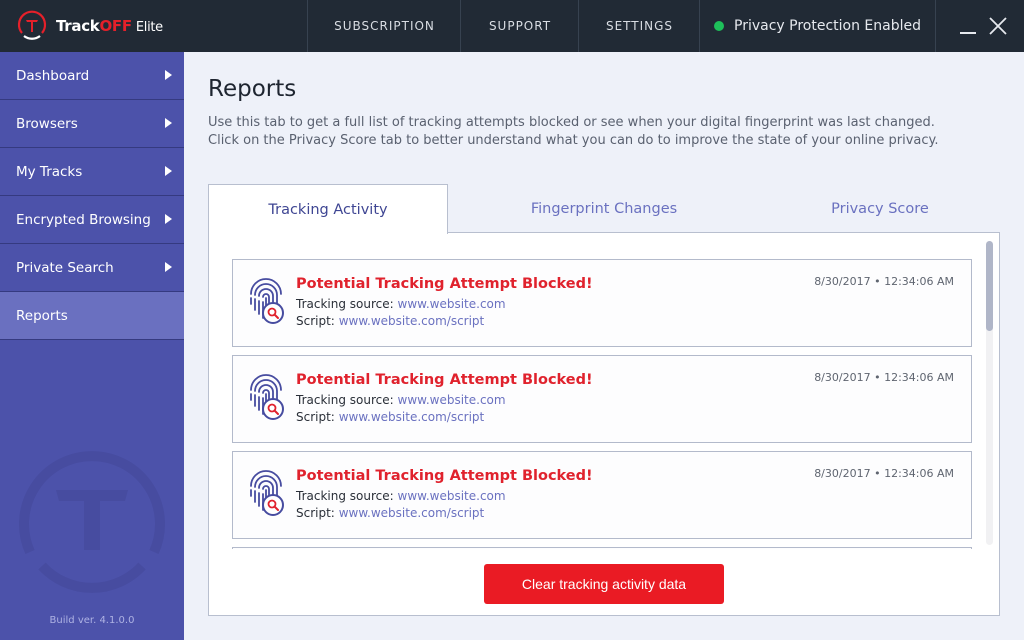 This screenshot has height=640, width=1024. What do you see at coordinates (47, 123) in the screenshot?
I see `sidebar-item-label: Browsers` at bounding box center [47, 123].